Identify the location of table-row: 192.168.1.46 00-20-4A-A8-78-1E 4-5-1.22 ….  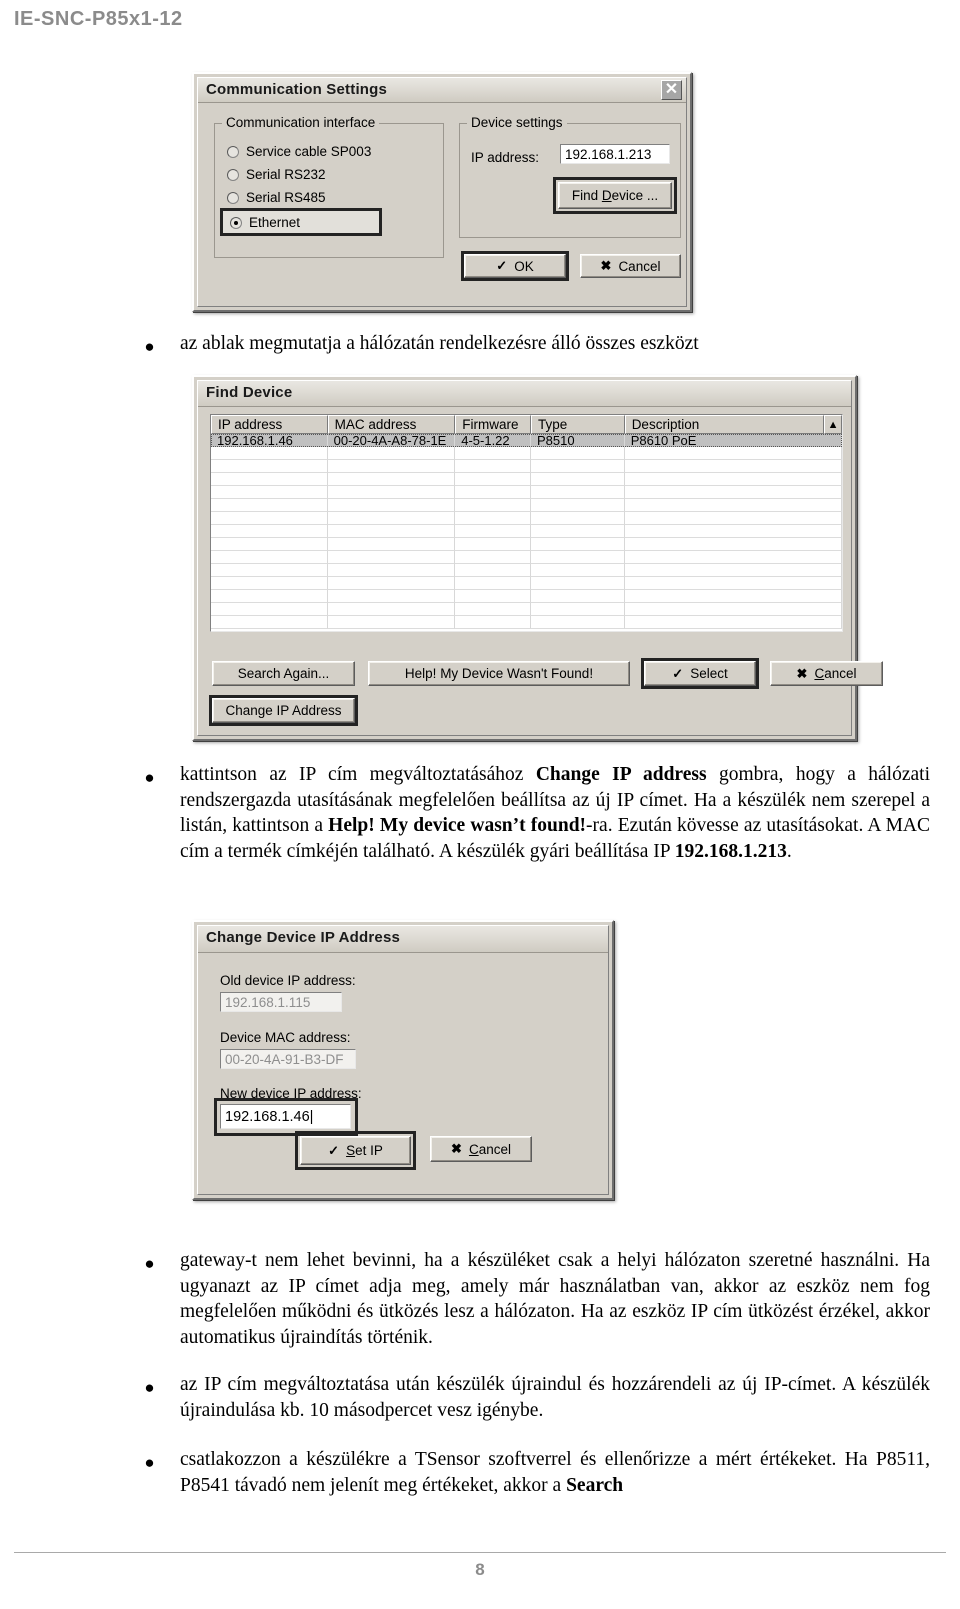
(526, 440).